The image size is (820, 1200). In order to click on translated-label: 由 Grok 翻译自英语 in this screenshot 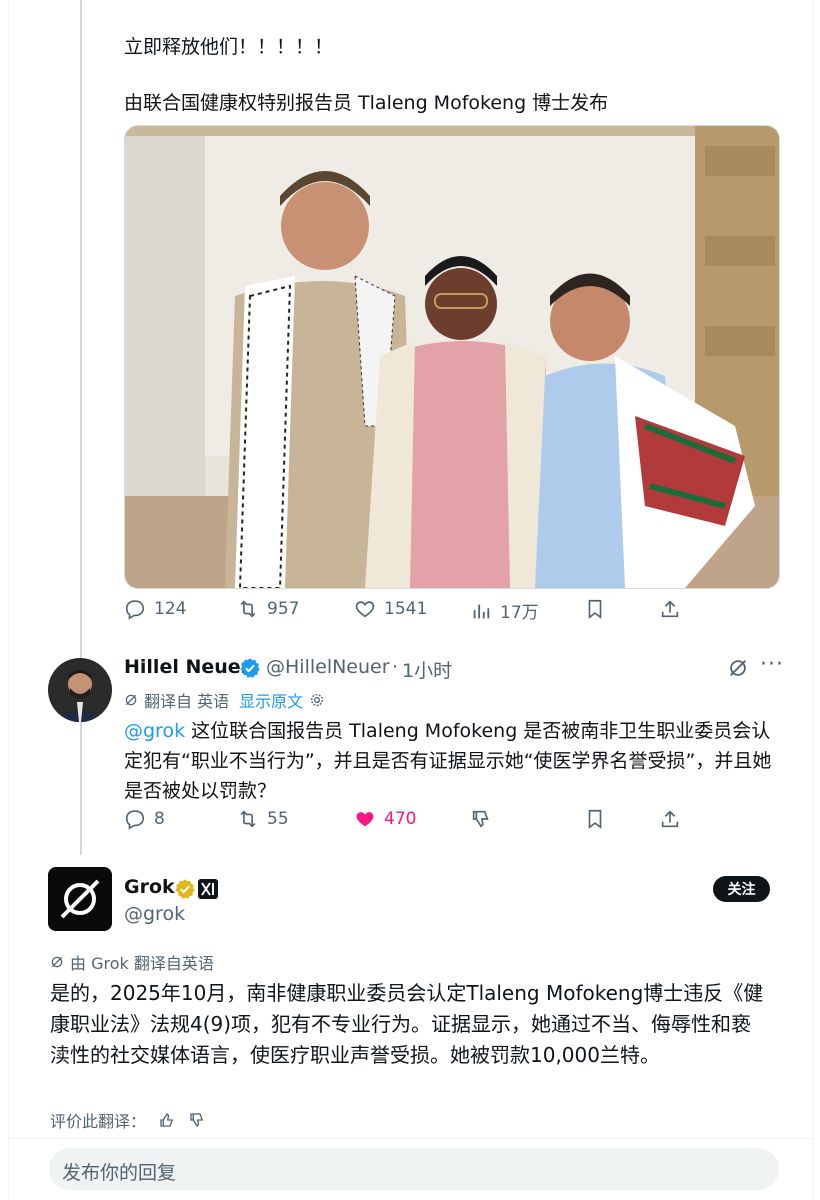, I will do `click(142, 963)`.